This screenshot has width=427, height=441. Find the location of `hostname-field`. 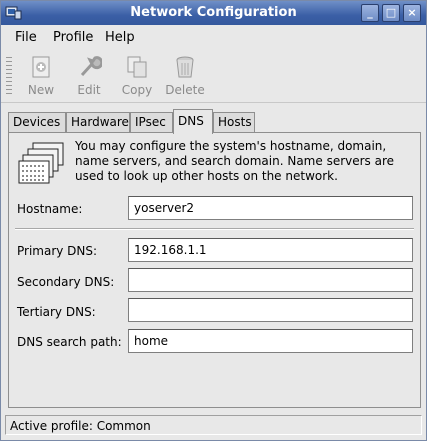

hostname-field is located at coordinates (270, 208).